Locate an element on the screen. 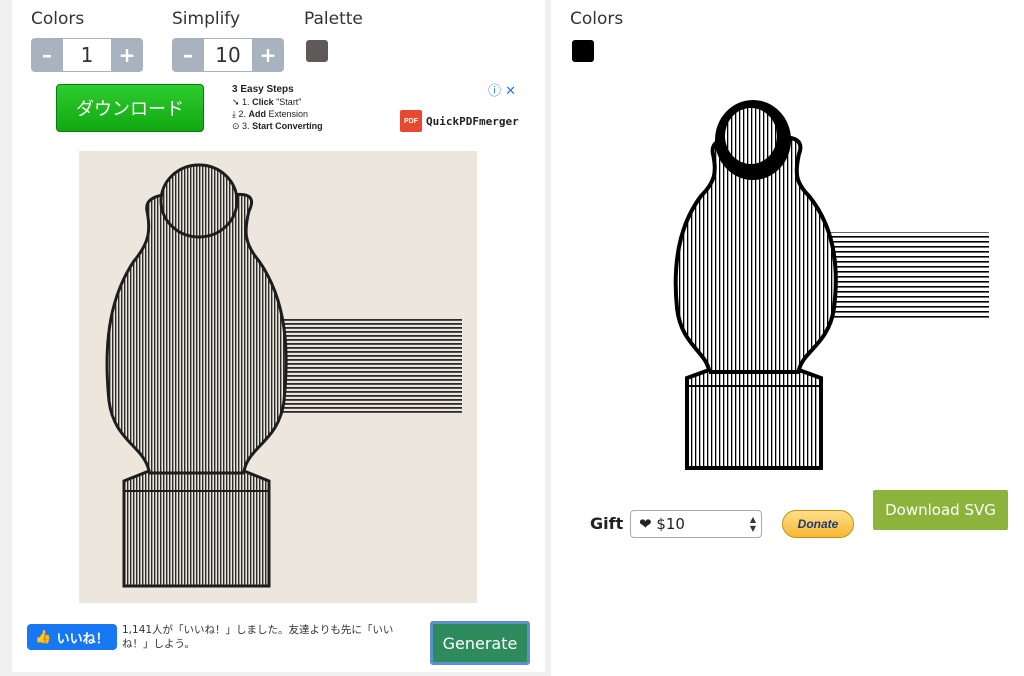  like-count-text: 1,141人が「いいね！」しました。友達よりも先に「いいね！」しよう。 is located at coordinates (258, 637).